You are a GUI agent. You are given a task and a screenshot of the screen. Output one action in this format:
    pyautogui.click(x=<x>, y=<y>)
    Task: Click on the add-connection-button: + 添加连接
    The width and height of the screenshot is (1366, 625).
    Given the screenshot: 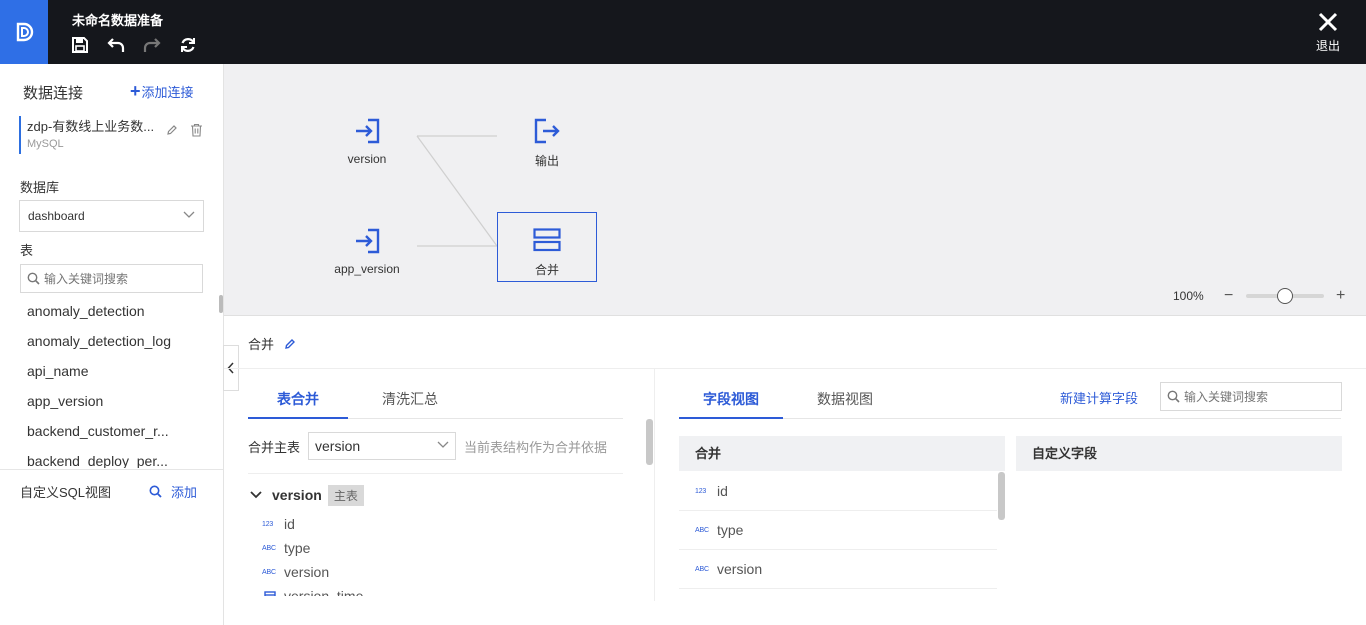 What is the action you would take?
    pyautogui.click(x=162, y=91)
    